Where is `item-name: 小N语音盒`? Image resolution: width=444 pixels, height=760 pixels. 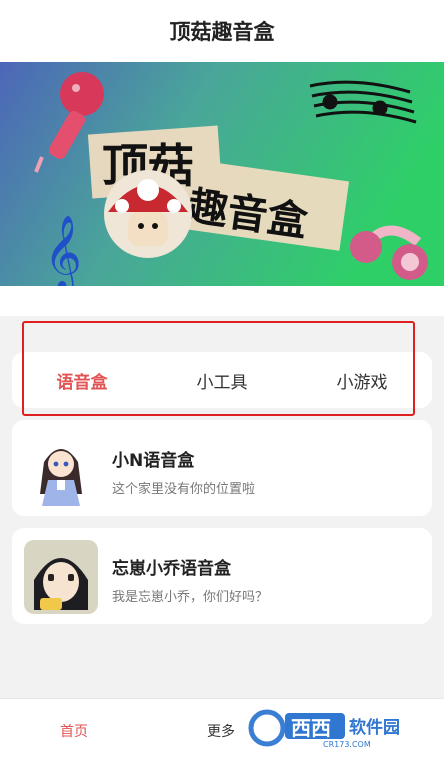
item-name: 小N语音盒 is located at coordinates (153, 461).